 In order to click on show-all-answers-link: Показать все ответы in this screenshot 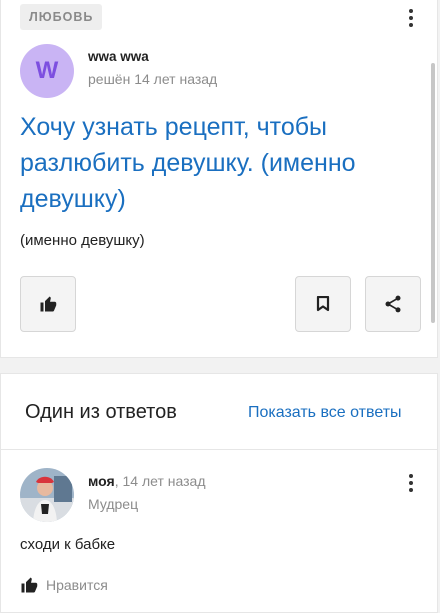, I will do `click(325, 413)`.